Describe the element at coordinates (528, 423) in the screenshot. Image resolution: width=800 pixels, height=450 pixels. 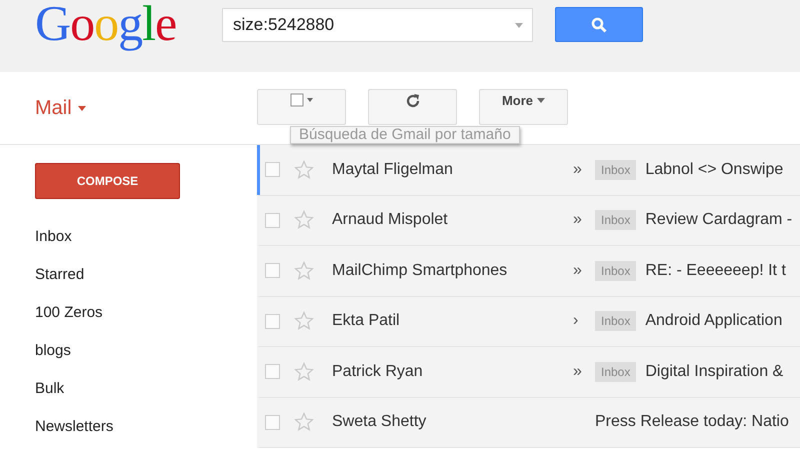
I see `message-row: Sweta Shetty Press Release today: Natio` at that location.